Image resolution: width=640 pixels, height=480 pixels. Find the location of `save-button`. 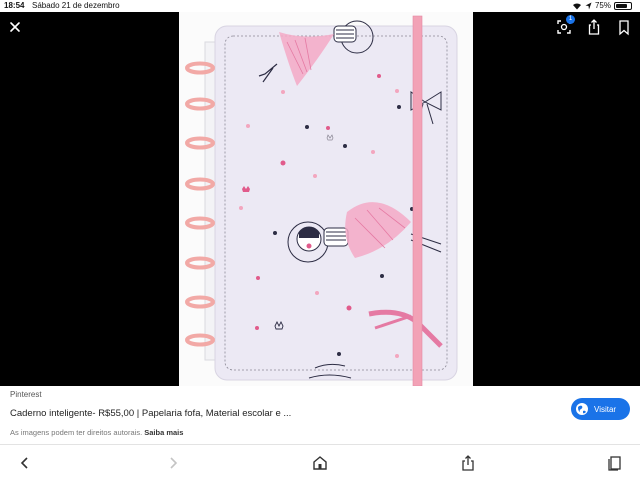

save-button is located at coordinates (624, 27).